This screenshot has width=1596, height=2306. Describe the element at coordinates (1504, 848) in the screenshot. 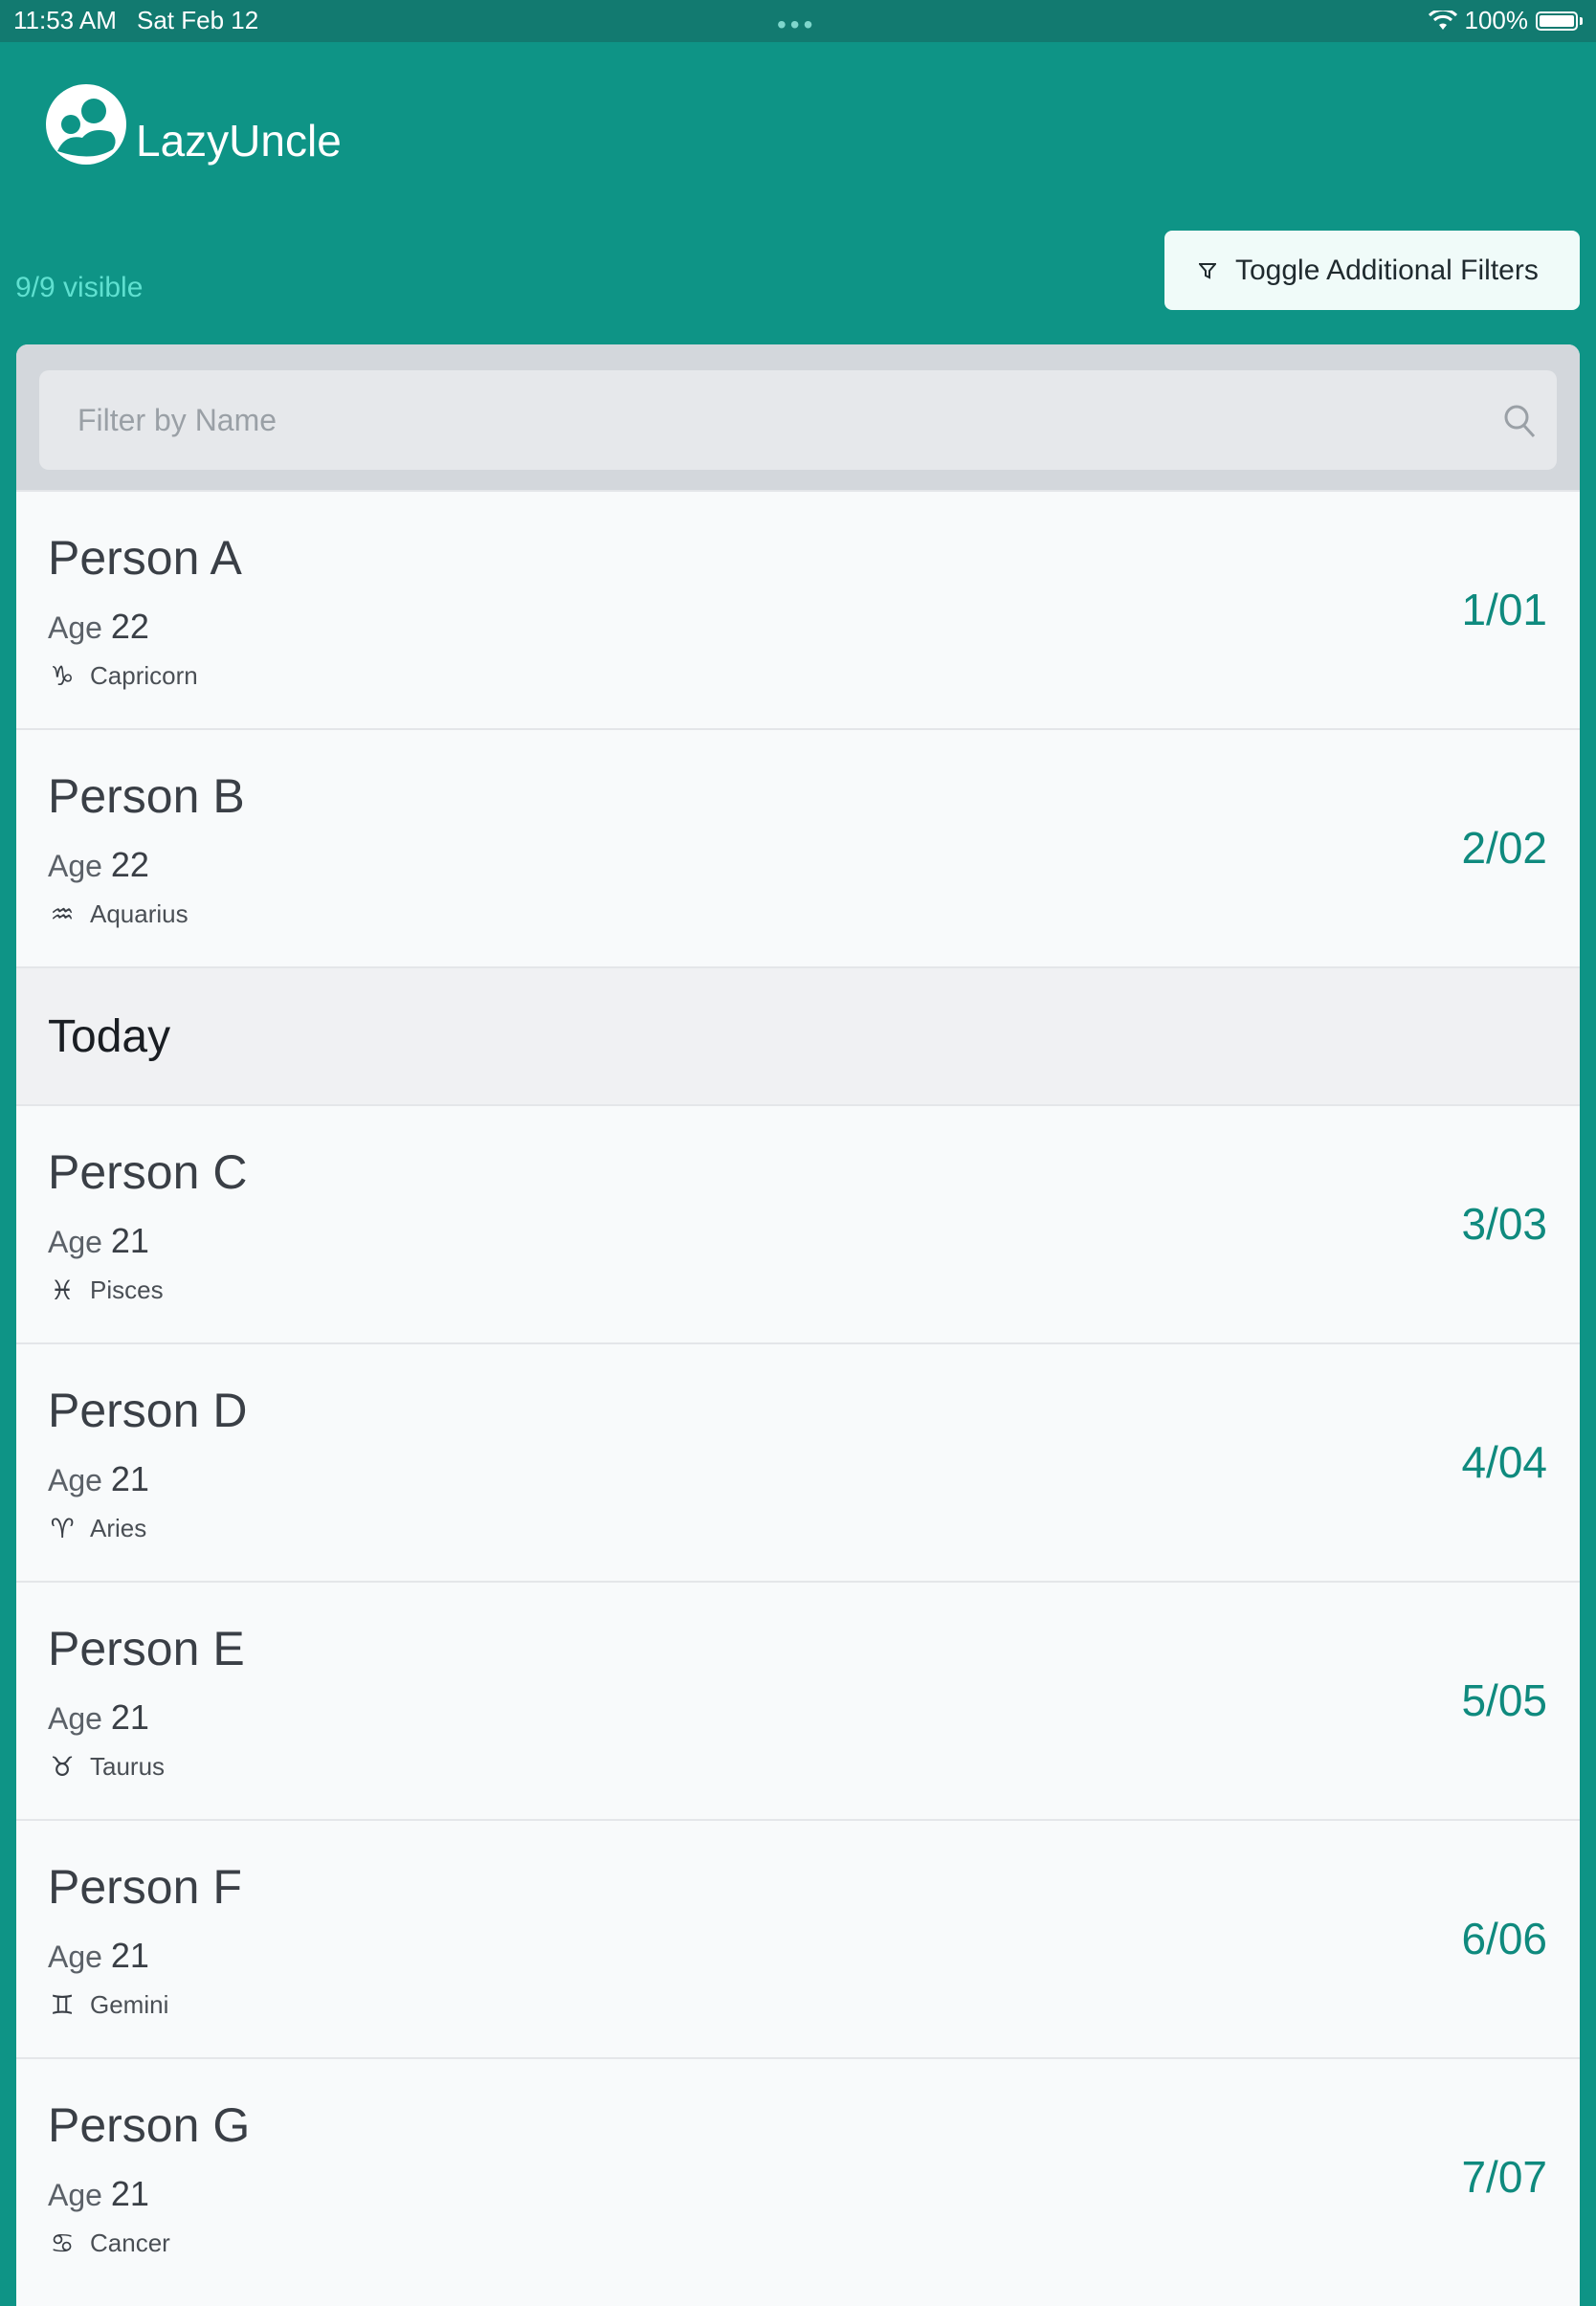

I see `birthday-date: 2/02` at that location.